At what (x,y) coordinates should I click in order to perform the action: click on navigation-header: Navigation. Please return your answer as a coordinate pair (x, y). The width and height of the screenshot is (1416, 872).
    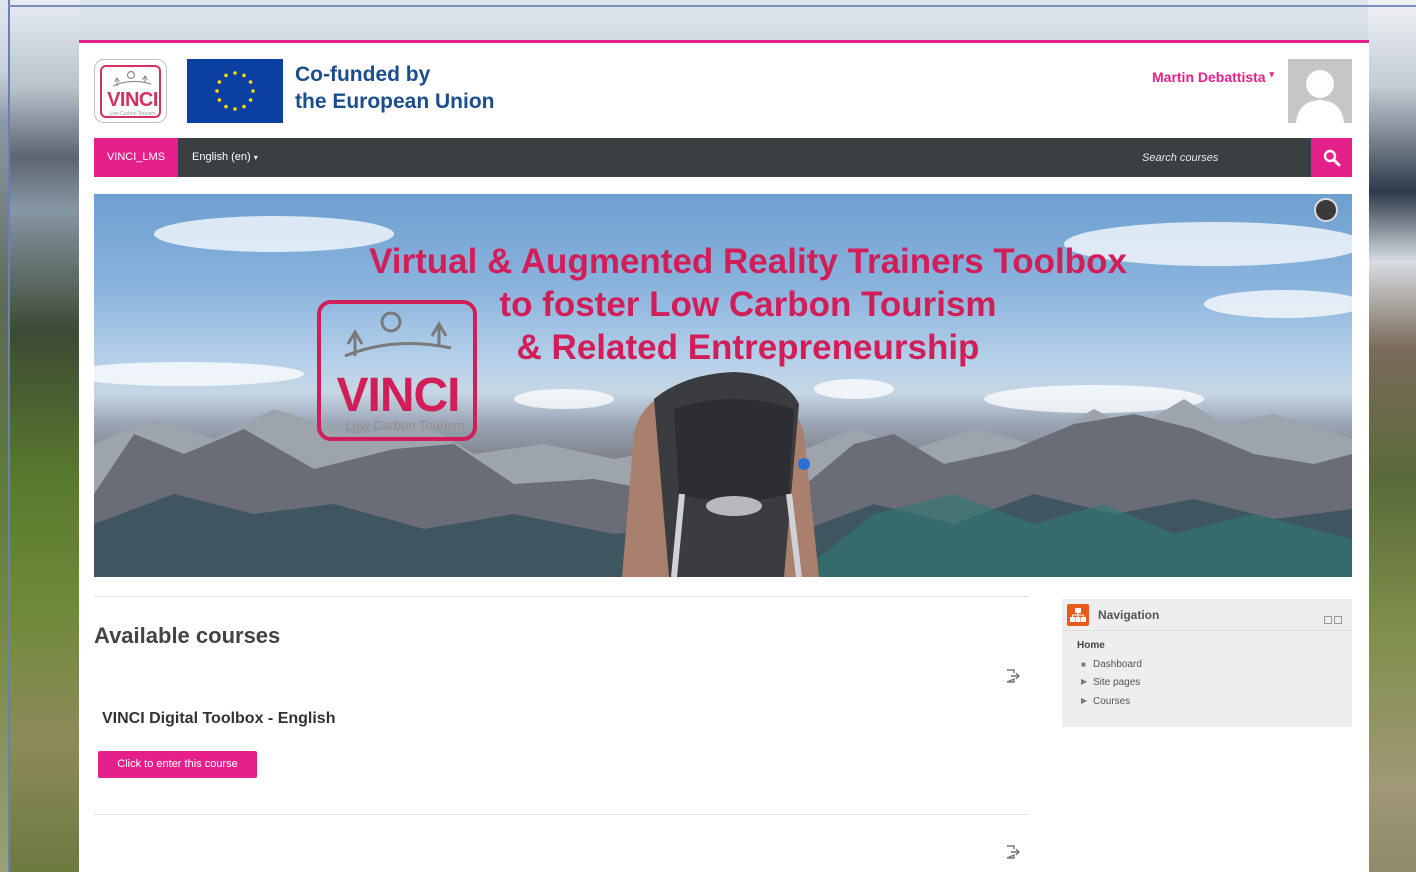
    Looking at the image, I should click on (1207, 615).